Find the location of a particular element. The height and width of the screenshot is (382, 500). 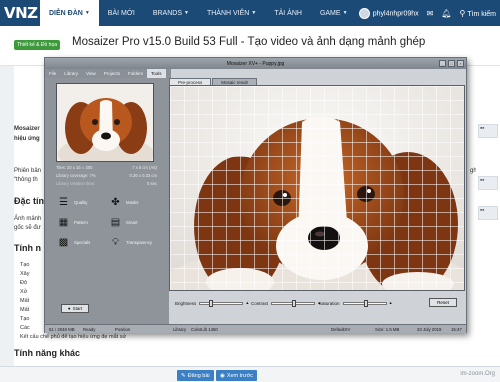

post-reply-button: ✎ Đăng bài is located at coordinates (195, 375).